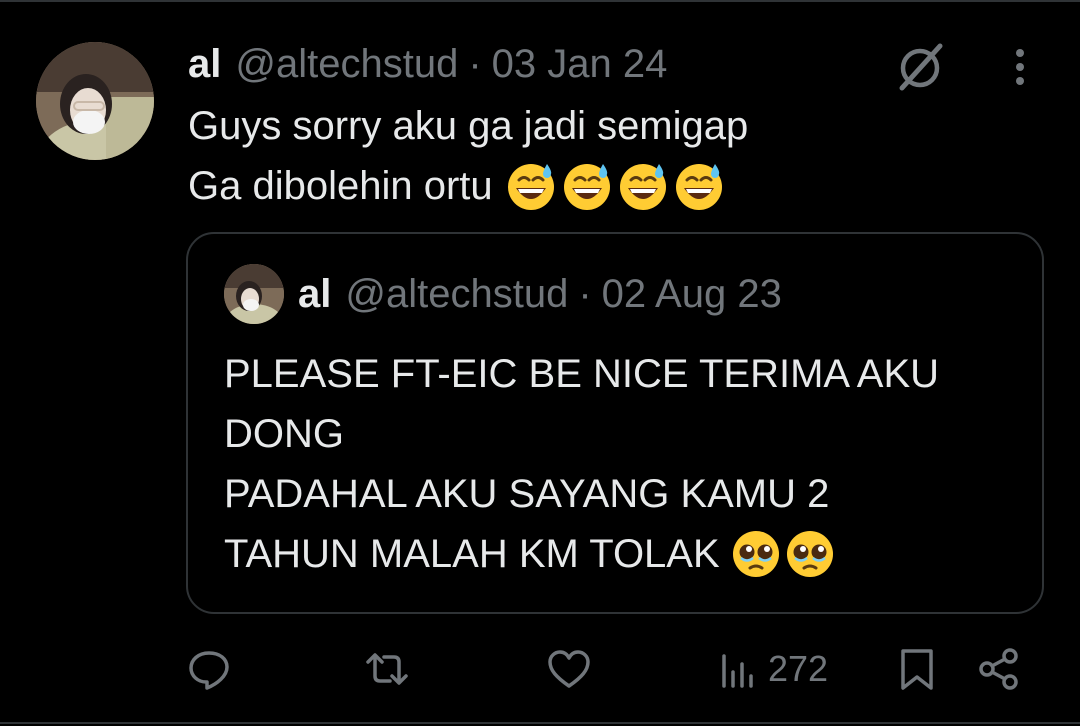 The width and height of the screenshot is (1080, 726). What do you see at coordinates (527, 494) in the screenshot?
I see `quote-text-line: PADAHAL AKU SAYANG KAMU 2` at bounding box center [527, 494].